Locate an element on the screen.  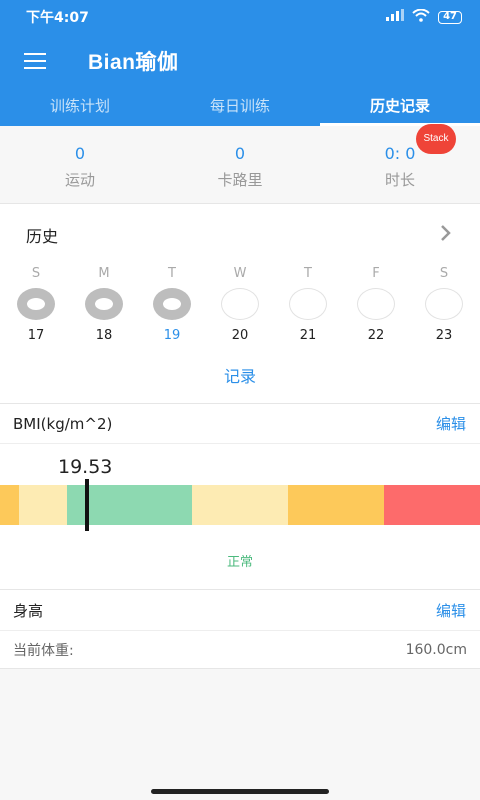
stats-summary: 0 运动 0 卡路里 0: 0 时长 Stack is located at coordinates (240, 164).